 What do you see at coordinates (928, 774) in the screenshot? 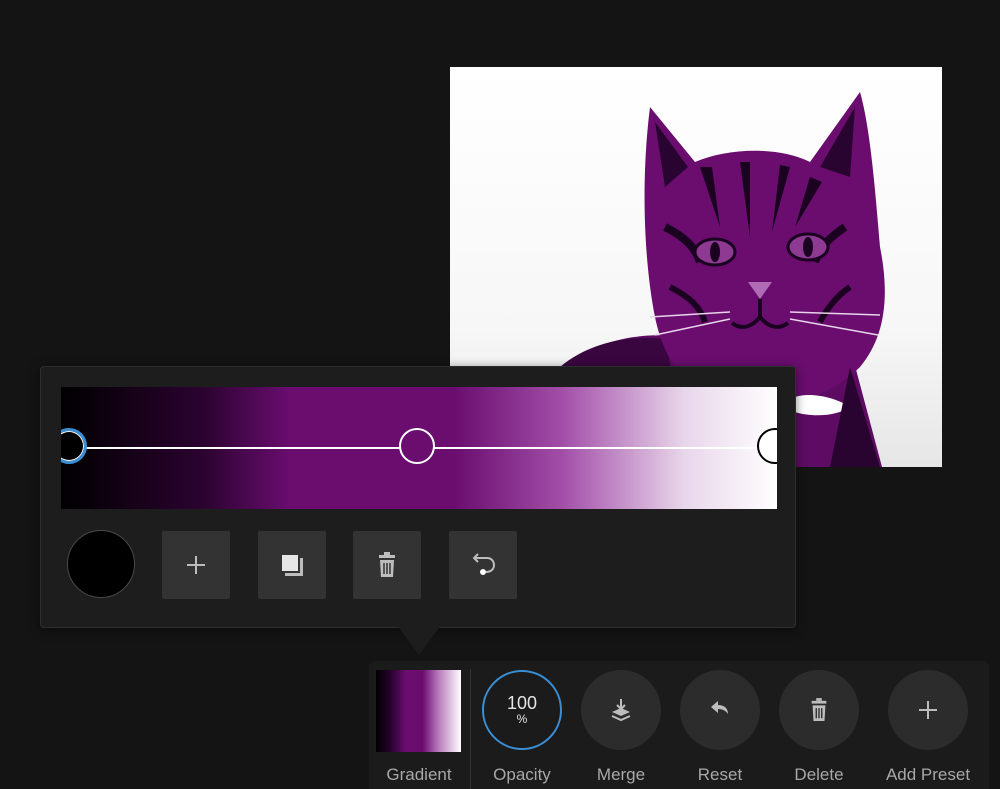
I see `add-preset-label: Add Preset` at bounding box center [928, 774].